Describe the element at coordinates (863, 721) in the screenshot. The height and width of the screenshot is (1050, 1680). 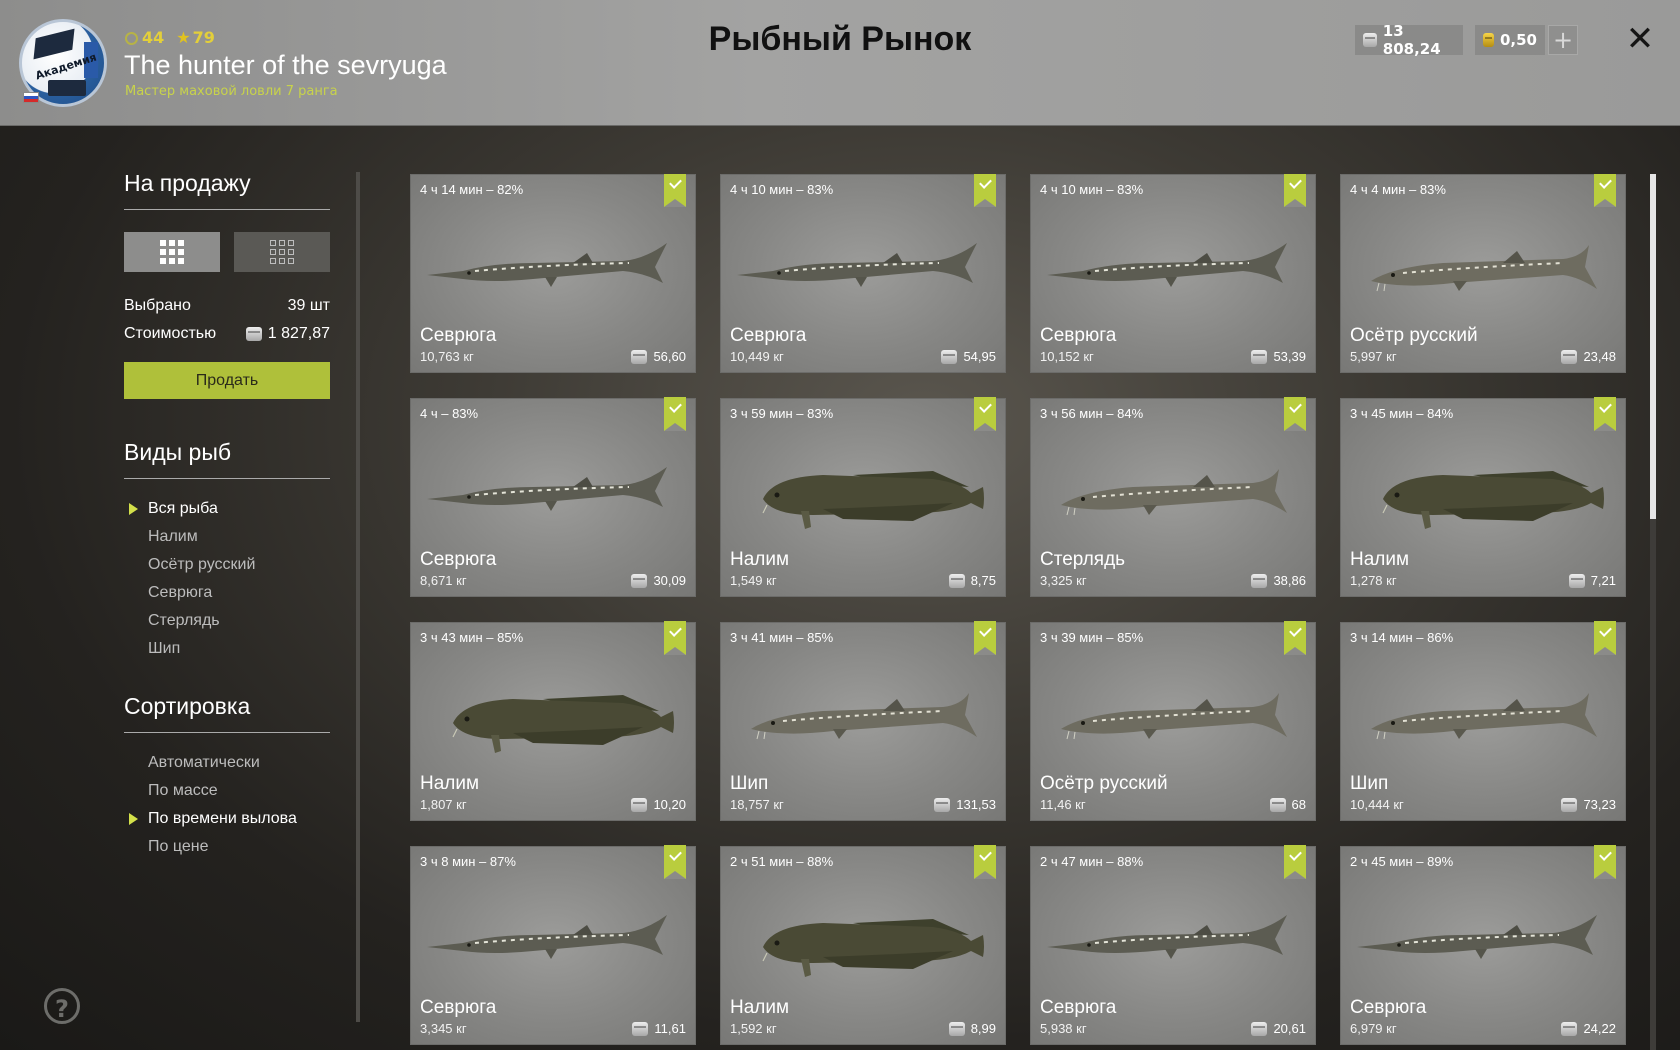
I see `fish-card: 3 ч 41 мин – 85% Шип 18,757 кг 131,53` at that location.